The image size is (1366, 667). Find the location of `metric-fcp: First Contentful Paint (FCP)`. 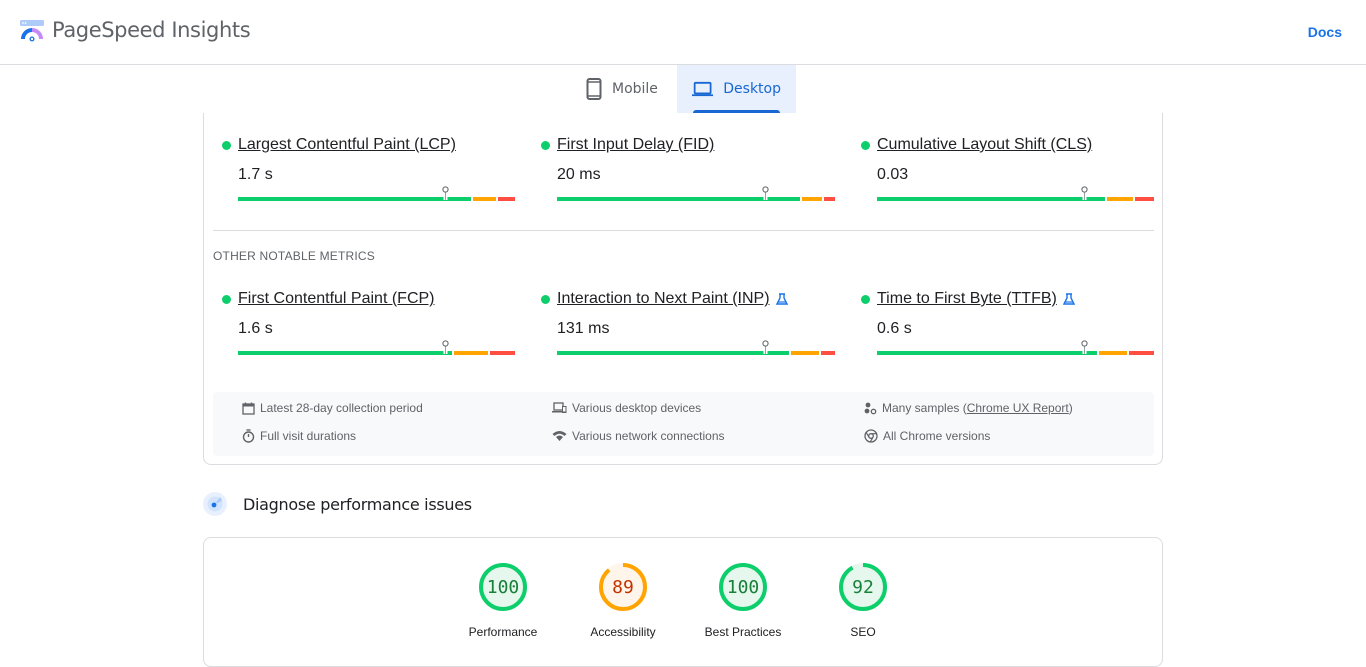

metric-fcp: First Contentful Paint (FCP) is located at coordinates (372, 299).